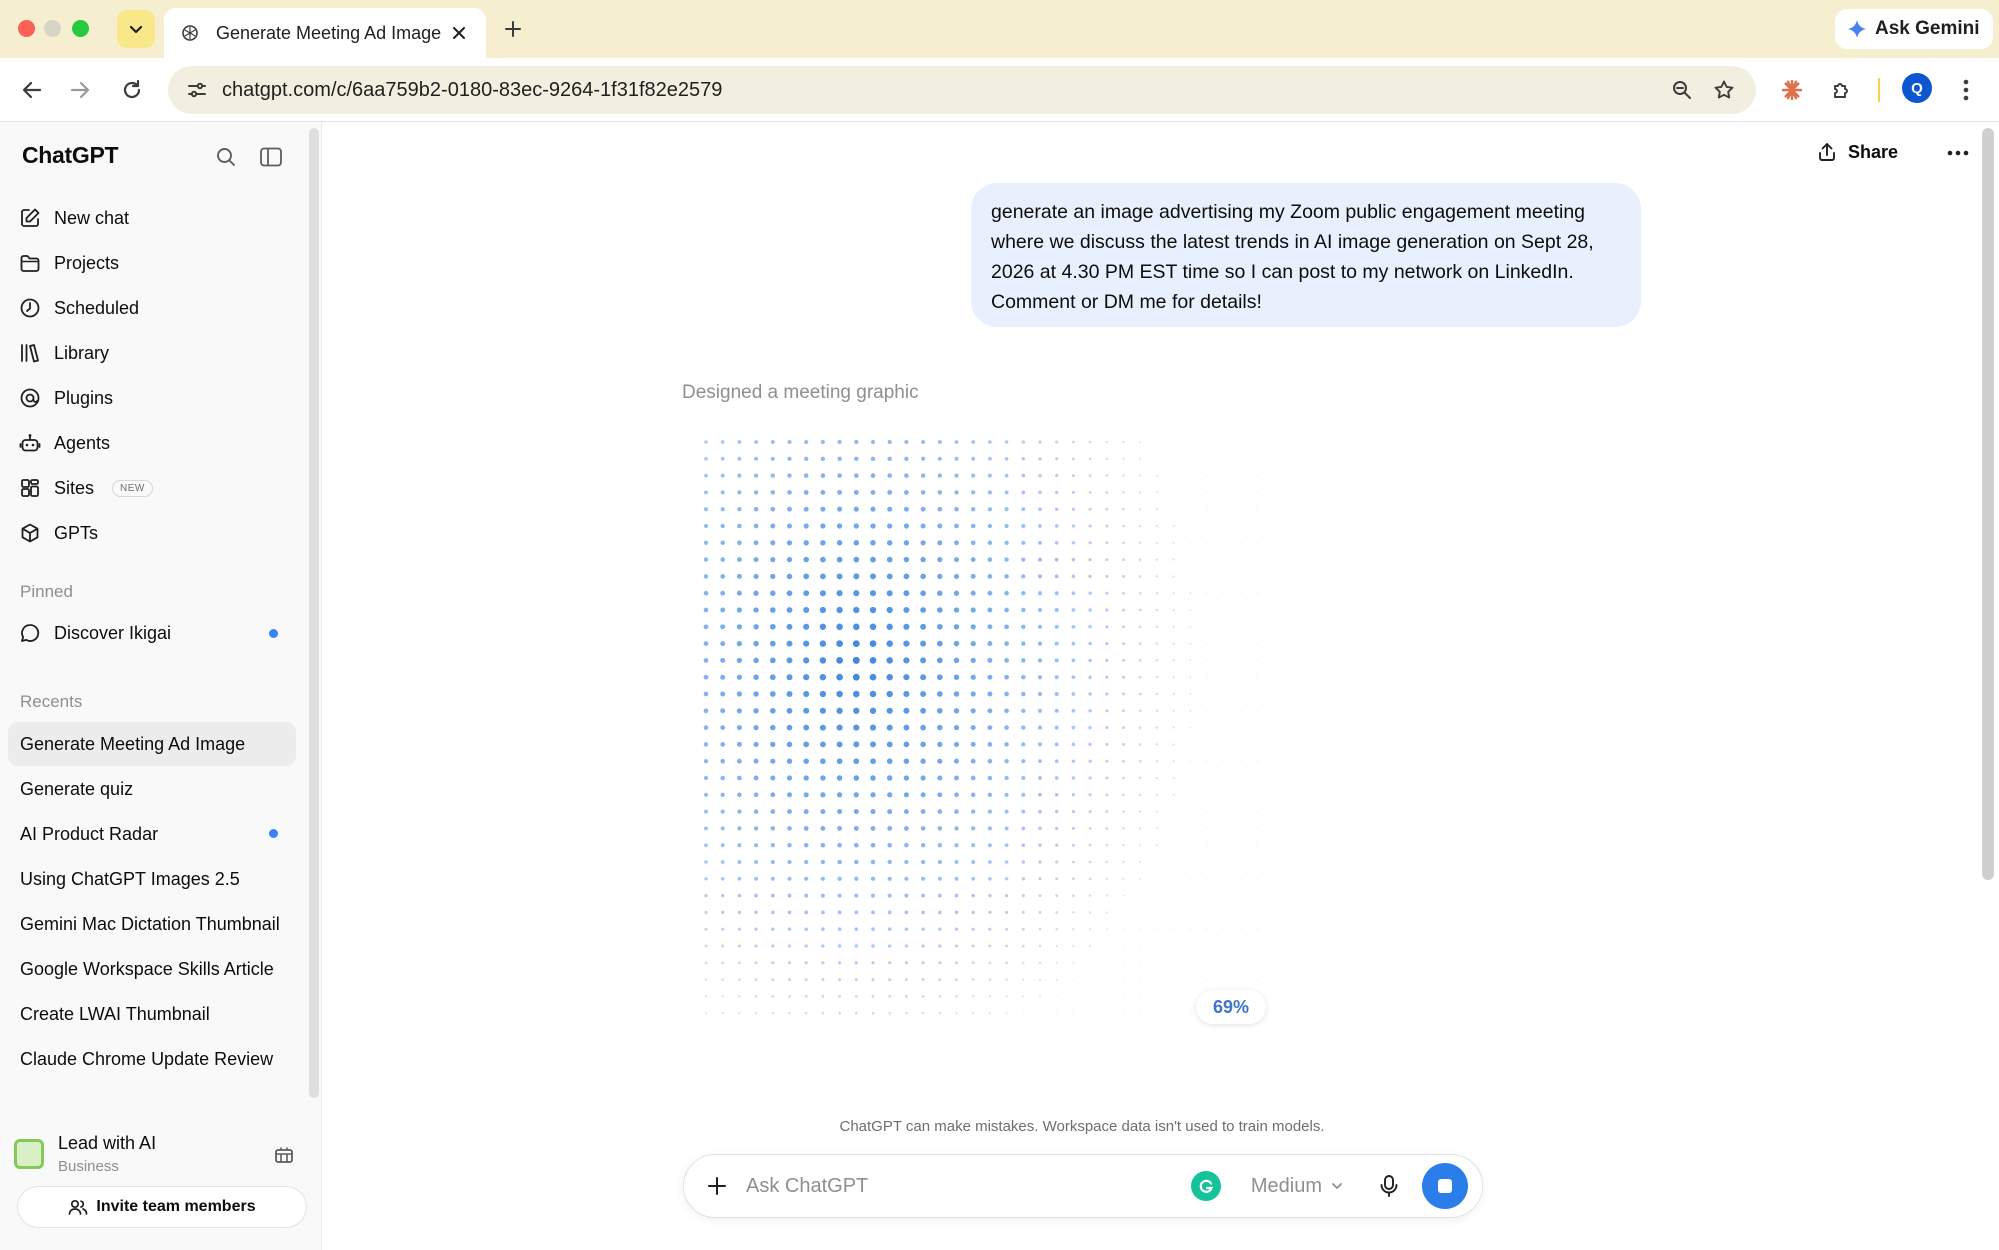 The image size is (1999, 1250). I want to click on extensions-puzzle-icon, so click(1842, 90).